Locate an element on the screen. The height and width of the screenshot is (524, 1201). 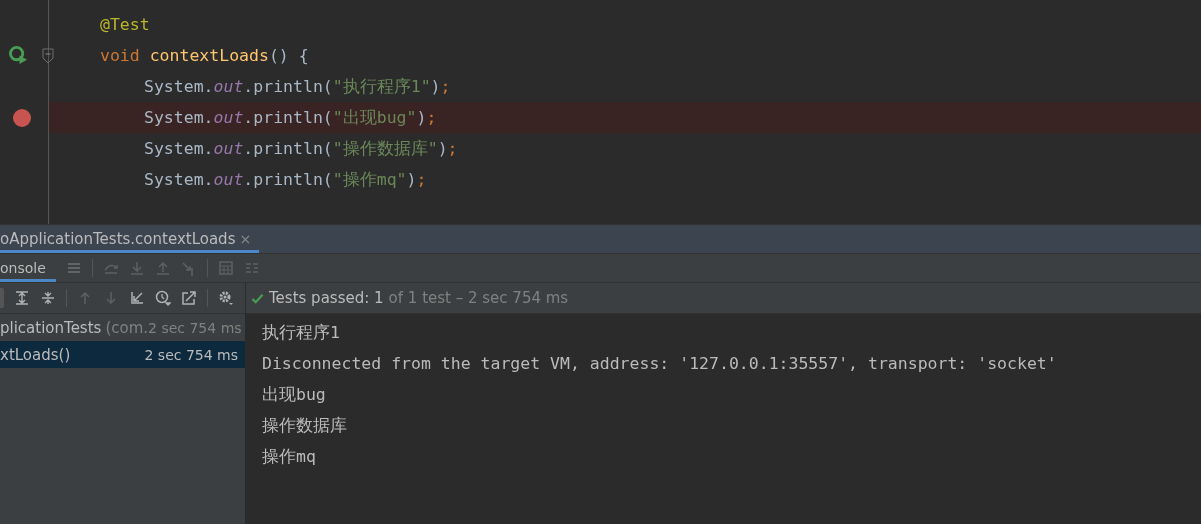
console-line: 操作mq is located at coordinates (289, 457).